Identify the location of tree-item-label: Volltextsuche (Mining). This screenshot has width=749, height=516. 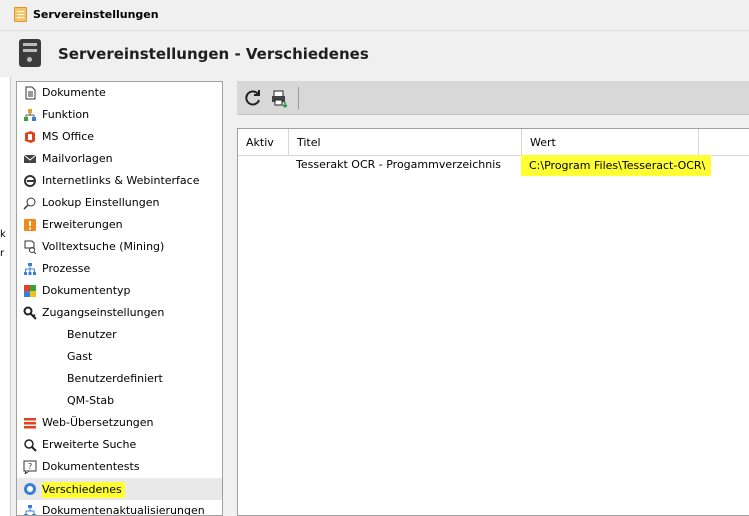
(103, 246).